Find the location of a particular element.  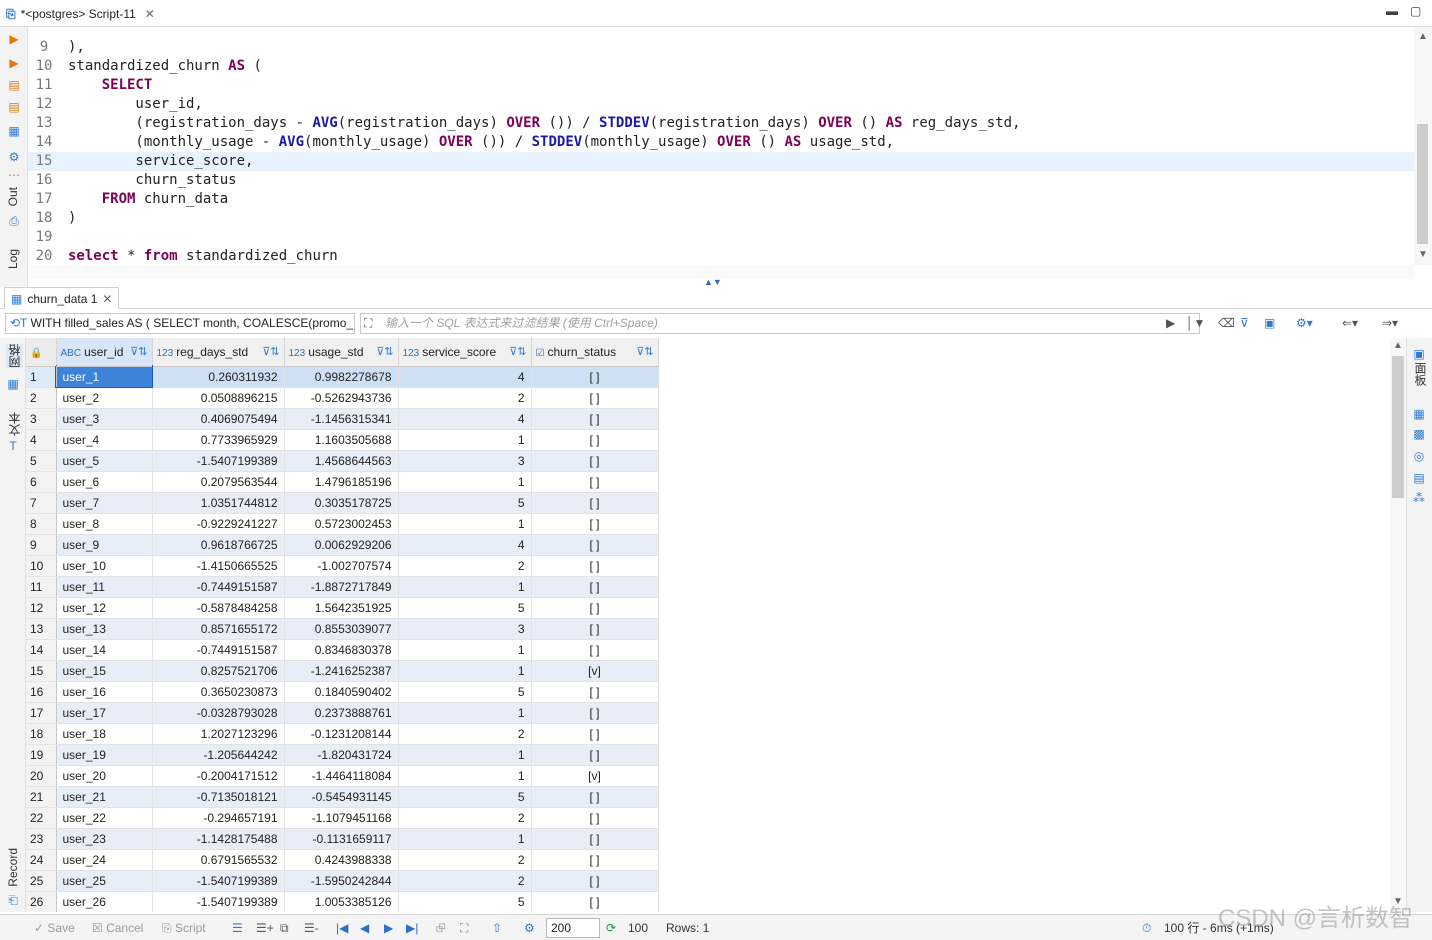

panels-icon: ▣ is located at coordinates (1419, 354).